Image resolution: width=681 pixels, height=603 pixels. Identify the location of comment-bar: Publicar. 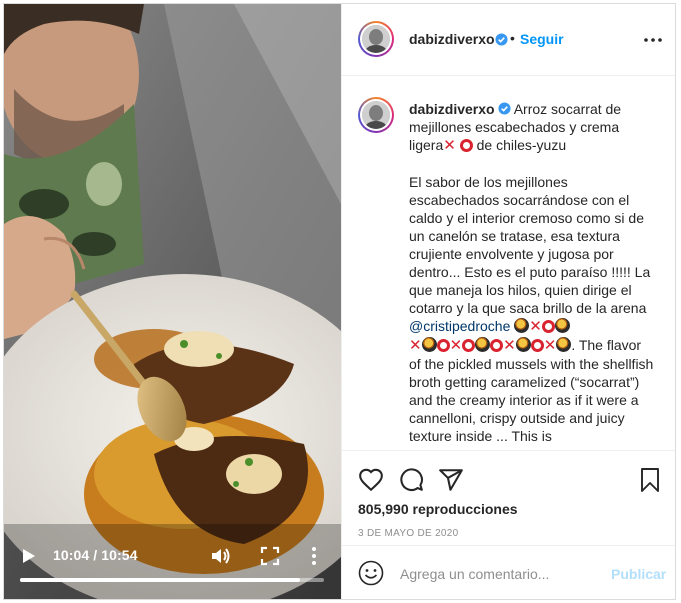
(508, 572).